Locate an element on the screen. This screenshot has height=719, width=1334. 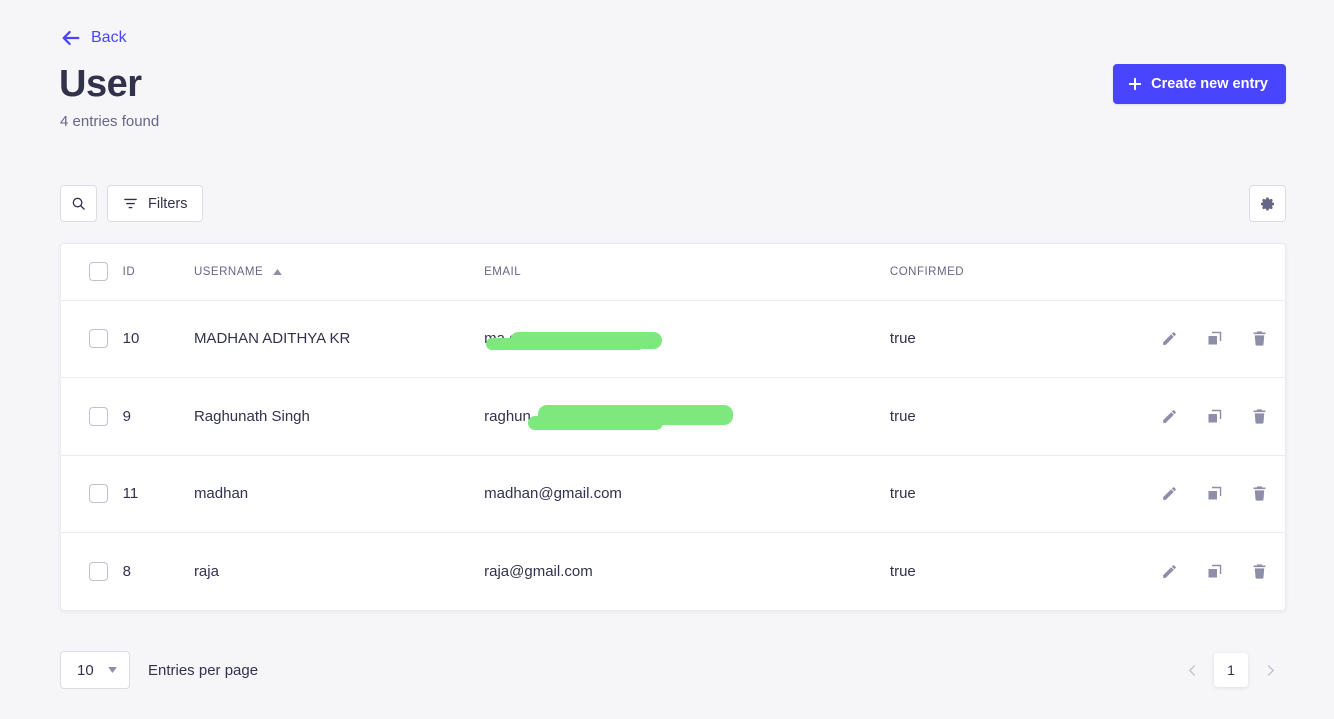
settings-button is located at coordinates (1267, 203).